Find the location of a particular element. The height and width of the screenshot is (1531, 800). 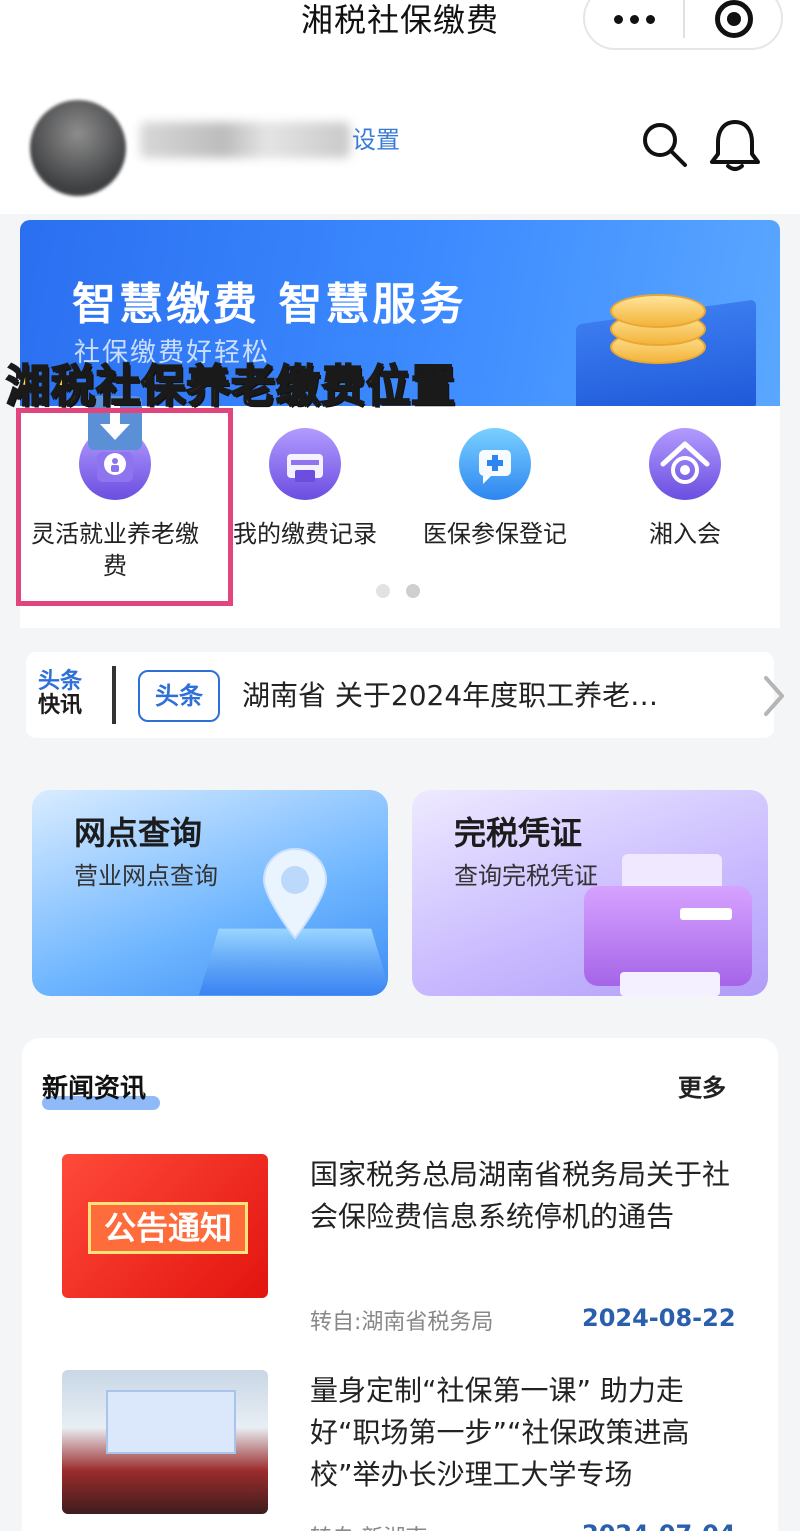

ticker-logo-top: 头条 is located at coordinates (60, 681).